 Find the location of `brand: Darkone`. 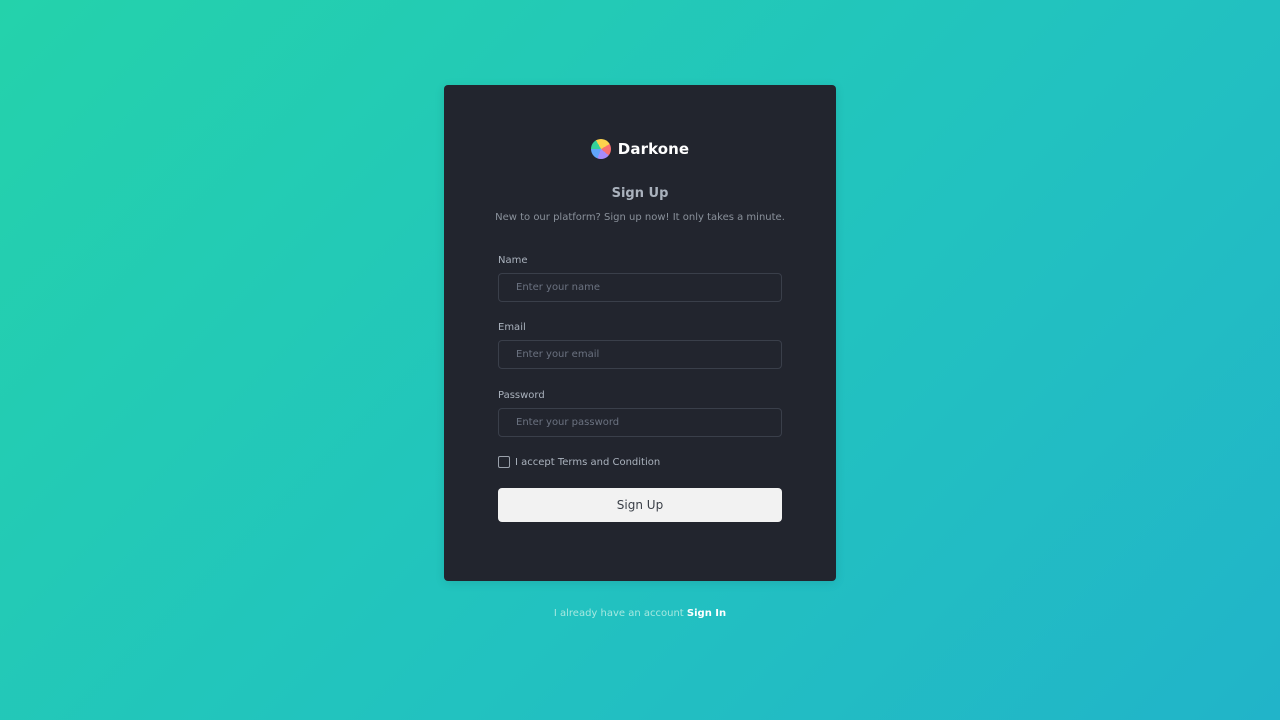

brand: Darkone is located at coordinates (640, 149).